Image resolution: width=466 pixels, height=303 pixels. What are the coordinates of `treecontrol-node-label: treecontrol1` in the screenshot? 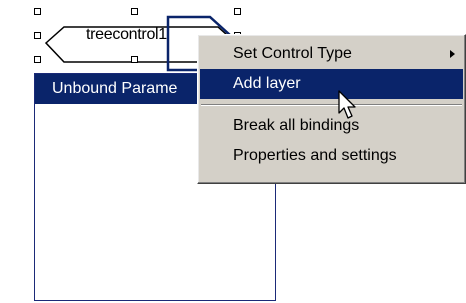 It's located at (126, 34).